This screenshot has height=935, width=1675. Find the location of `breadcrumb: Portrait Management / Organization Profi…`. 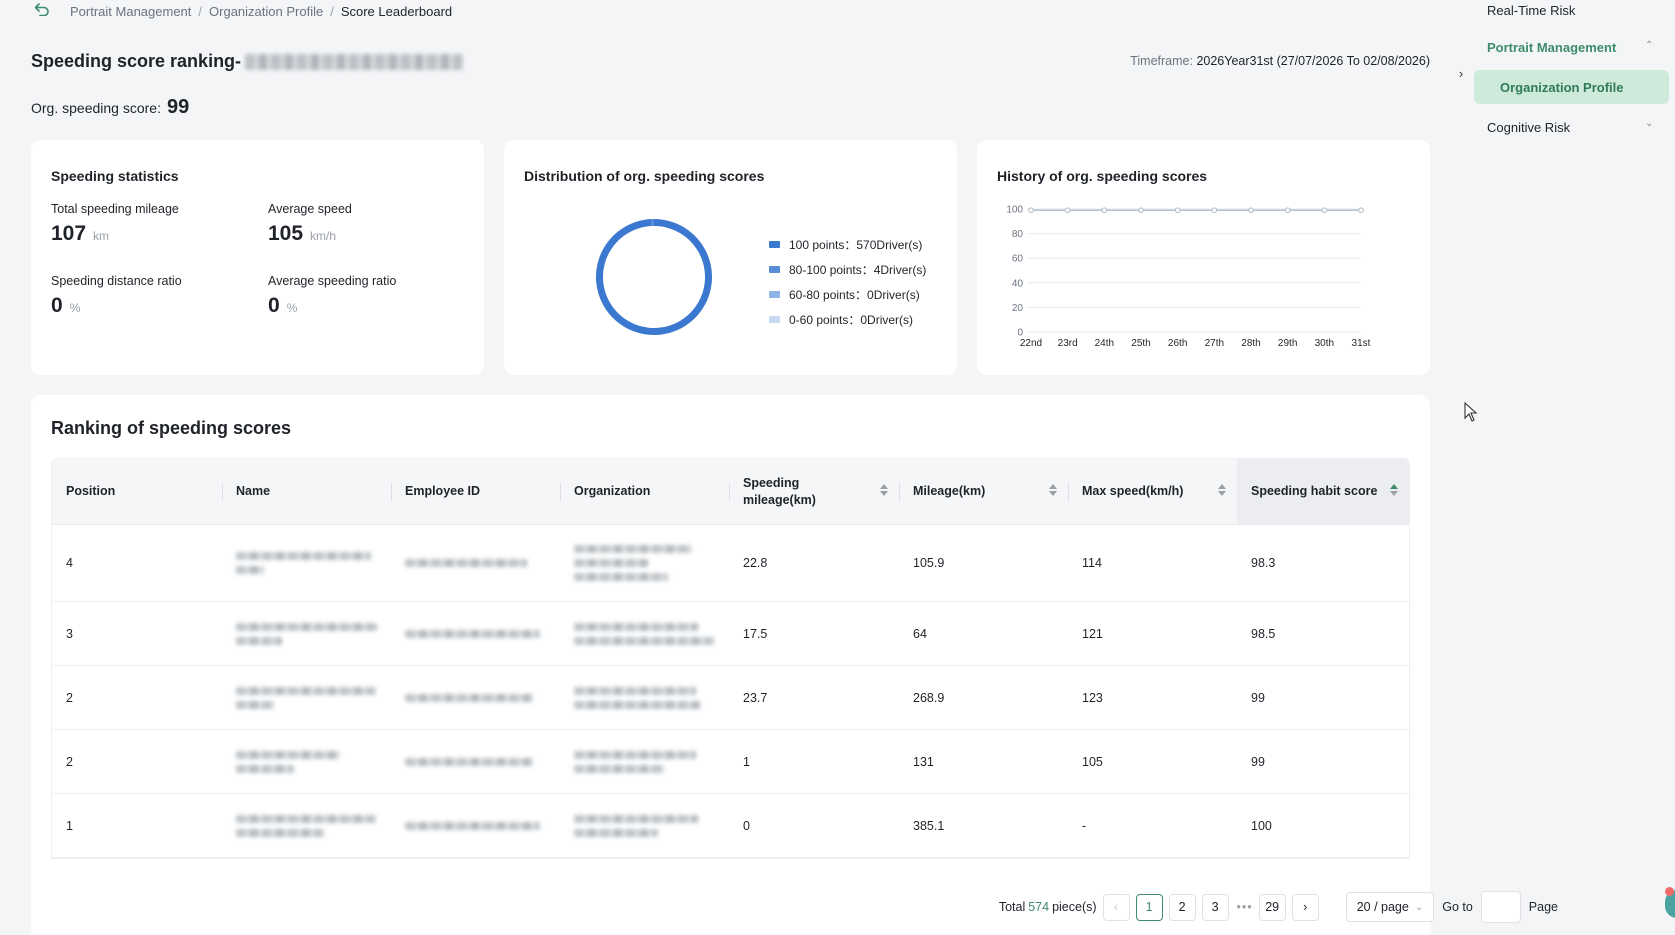

breadcrumb: Portrait Management / Organization Profi… is located at coordinates (243, 11).